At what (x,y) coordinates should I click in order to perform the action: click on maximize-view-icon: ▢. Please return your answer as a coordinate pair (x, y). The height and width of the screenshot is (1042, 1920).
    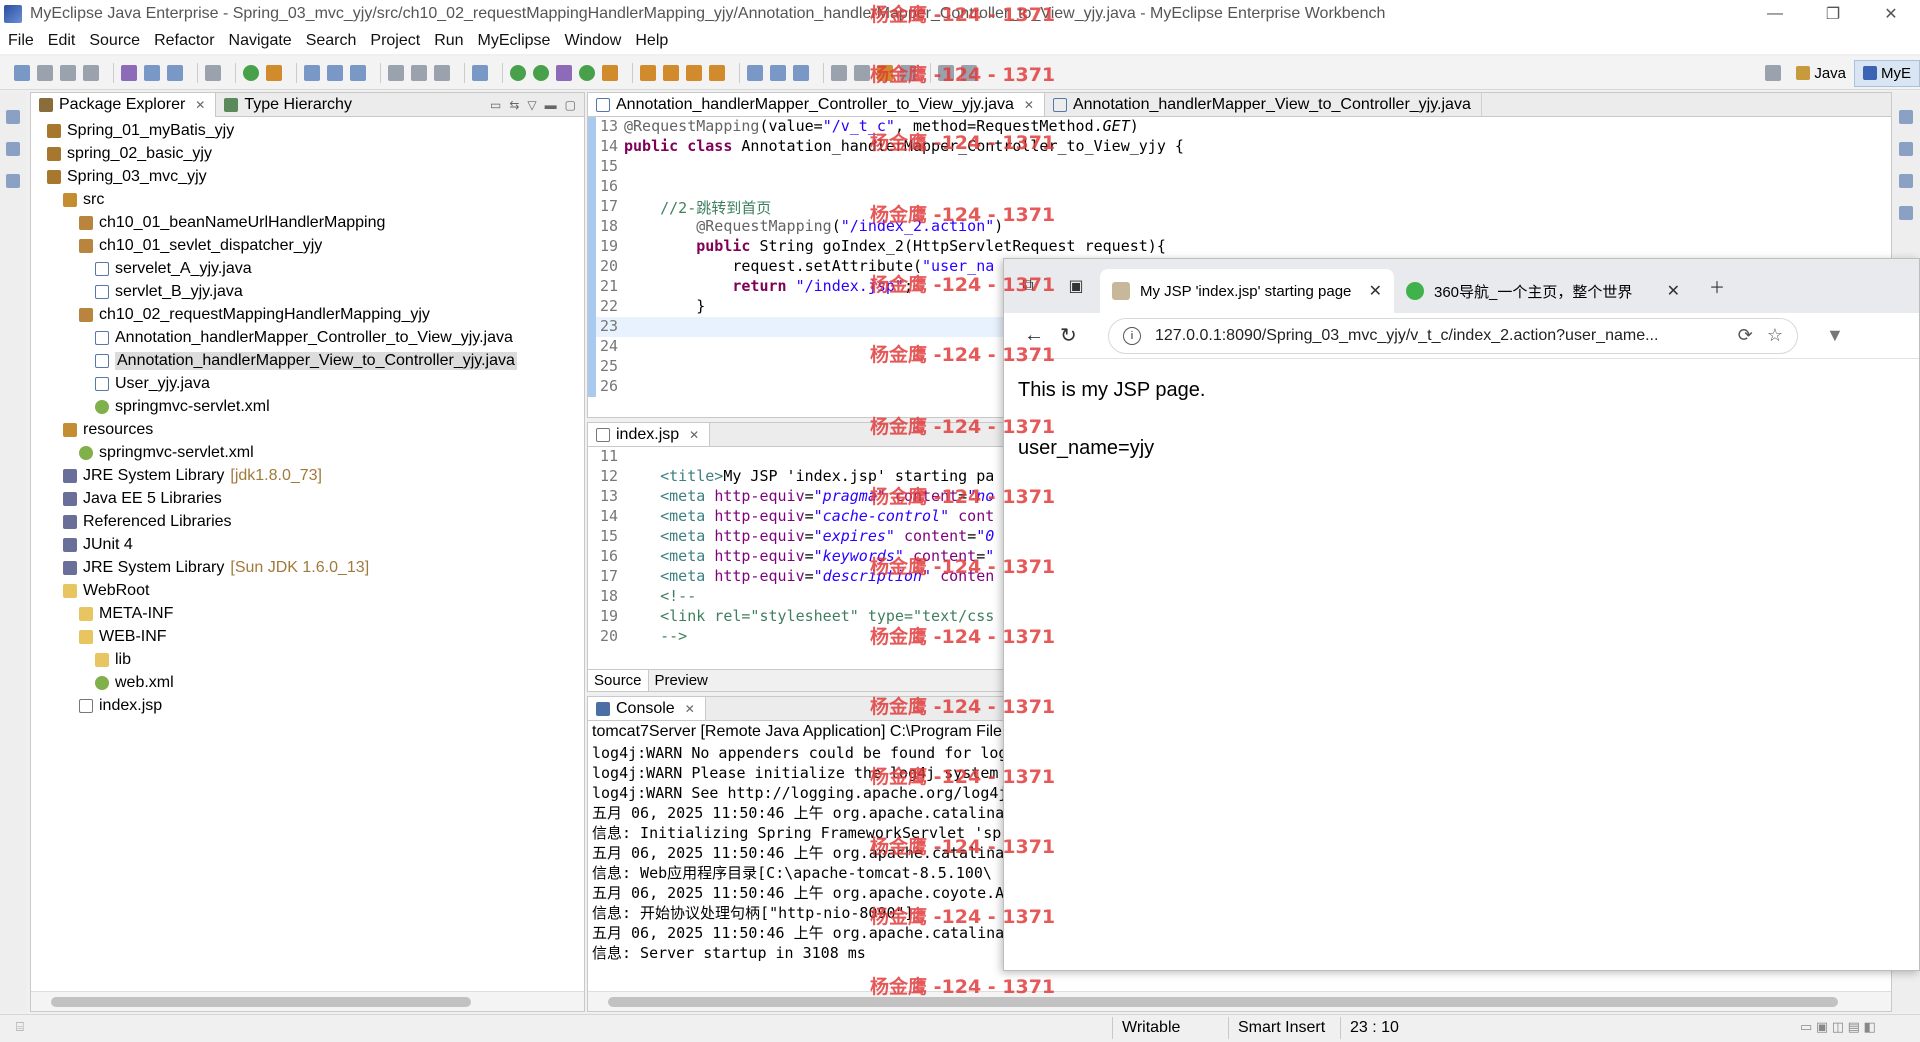
    Looking at the image, I should click on (570, 105).